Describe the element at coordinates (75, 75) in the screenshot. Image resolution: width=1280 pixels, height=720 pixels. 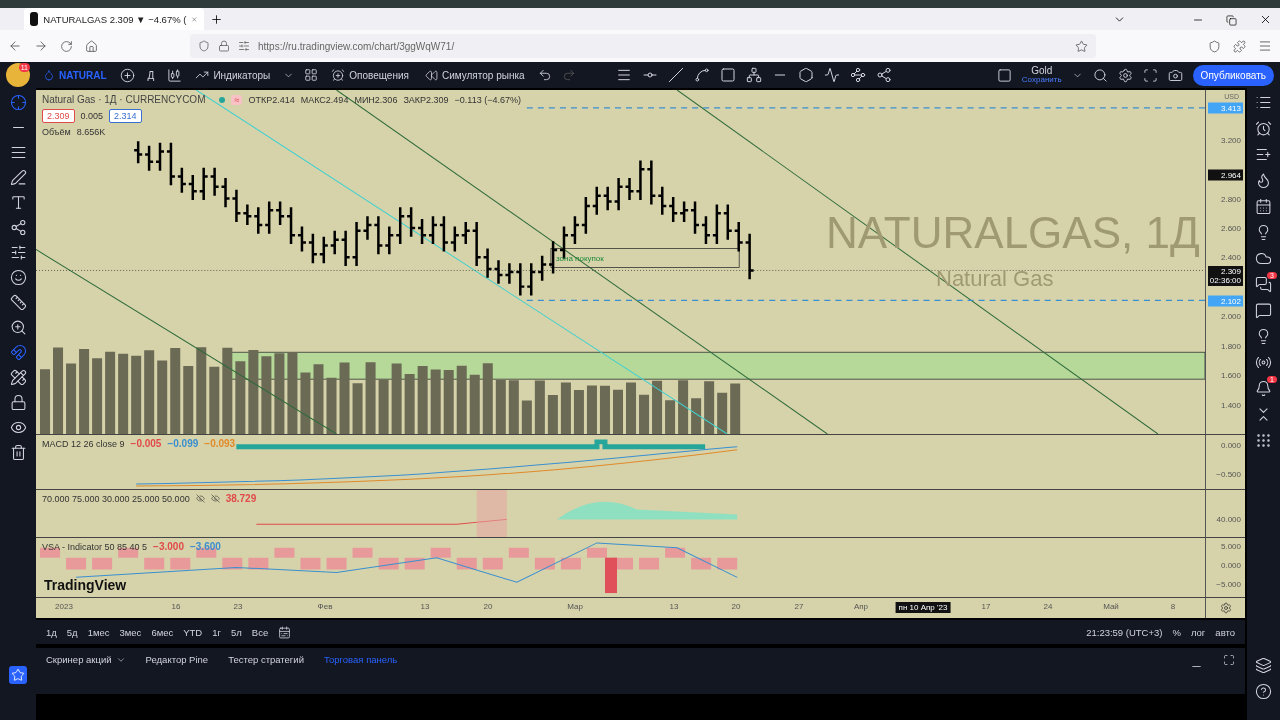
I see `symbol-button: NATURAL` at that location.